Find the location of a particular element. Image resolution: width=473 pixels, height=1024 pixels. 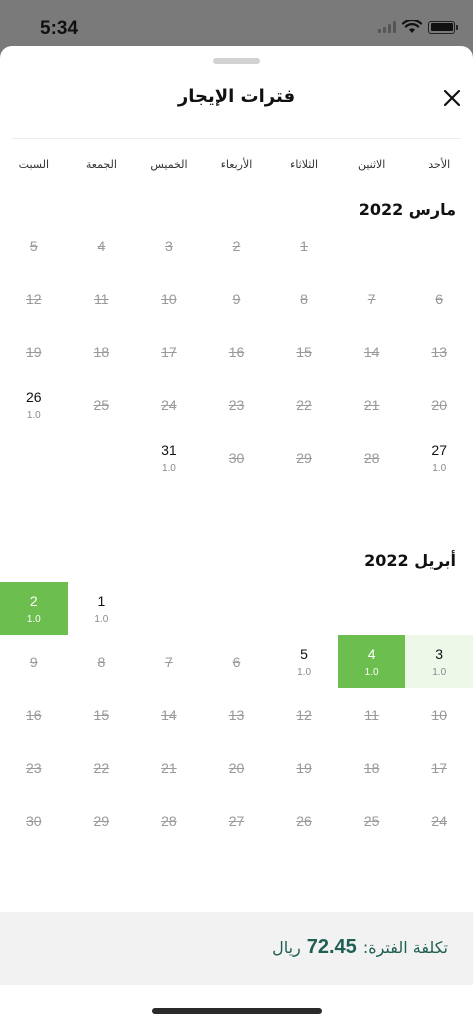

calendar-day: 1 is located at coordinates (304, 245).